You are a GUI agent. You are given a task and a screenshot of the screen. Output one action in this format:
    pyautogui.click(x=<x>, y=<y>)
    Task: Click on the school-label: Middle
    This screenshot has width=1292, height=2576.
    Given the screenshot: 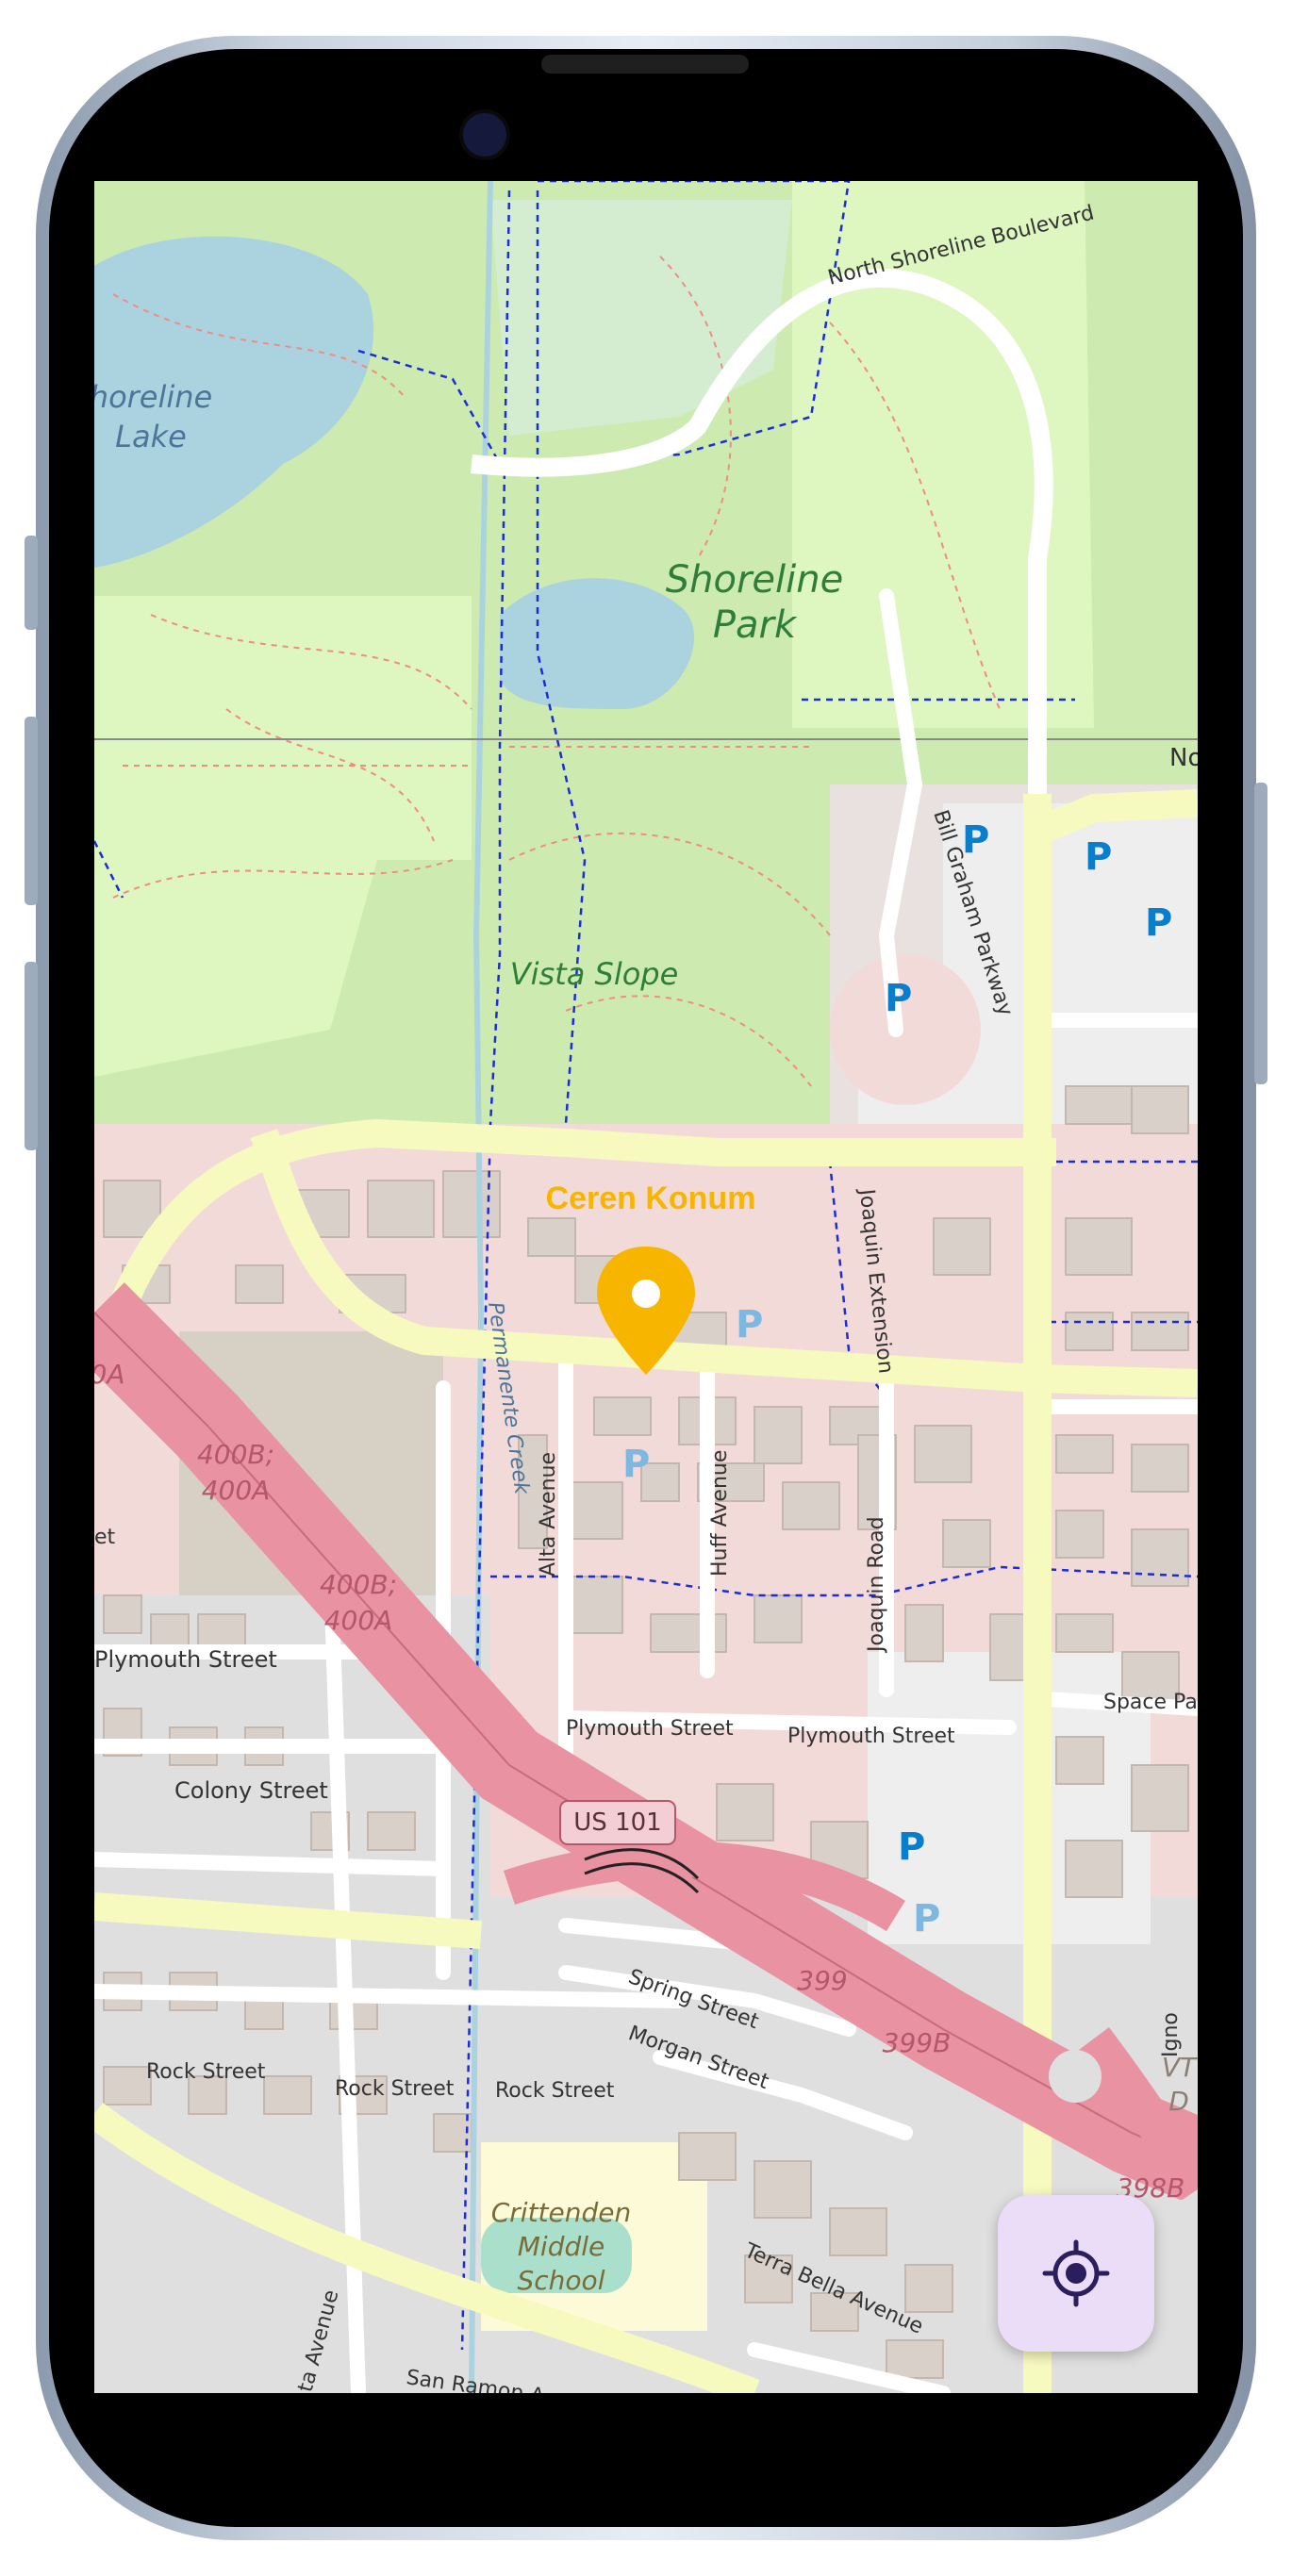 What is the action you would take?
    pyautogui.click(x=561, y=2246)
    